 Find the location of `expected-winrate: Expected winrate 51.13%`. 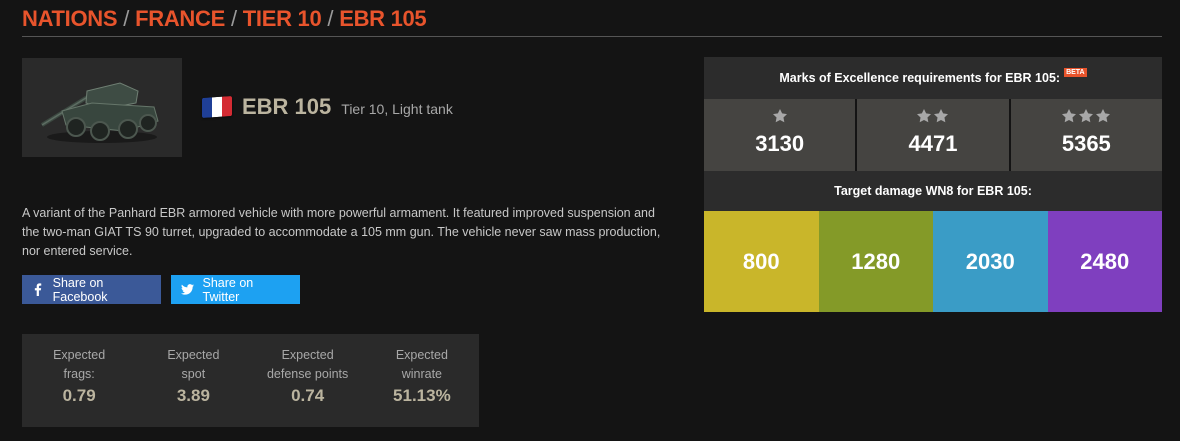

expected-winrate: Expected winrate 51.13% is located at coordinates (422, 386).